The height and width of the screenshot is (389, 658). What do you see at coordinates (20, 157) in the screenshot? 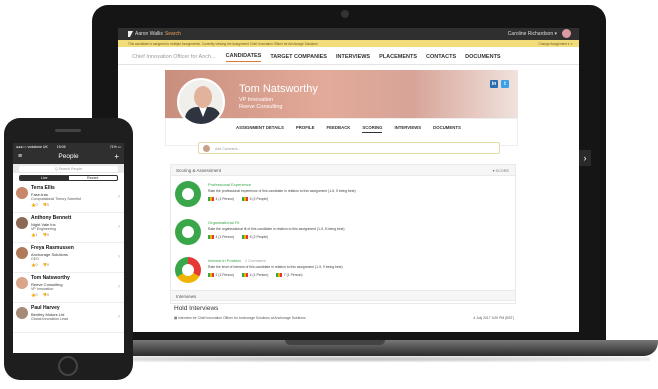
I see `menu-icon: ≡` at bounding box center [20, 157].